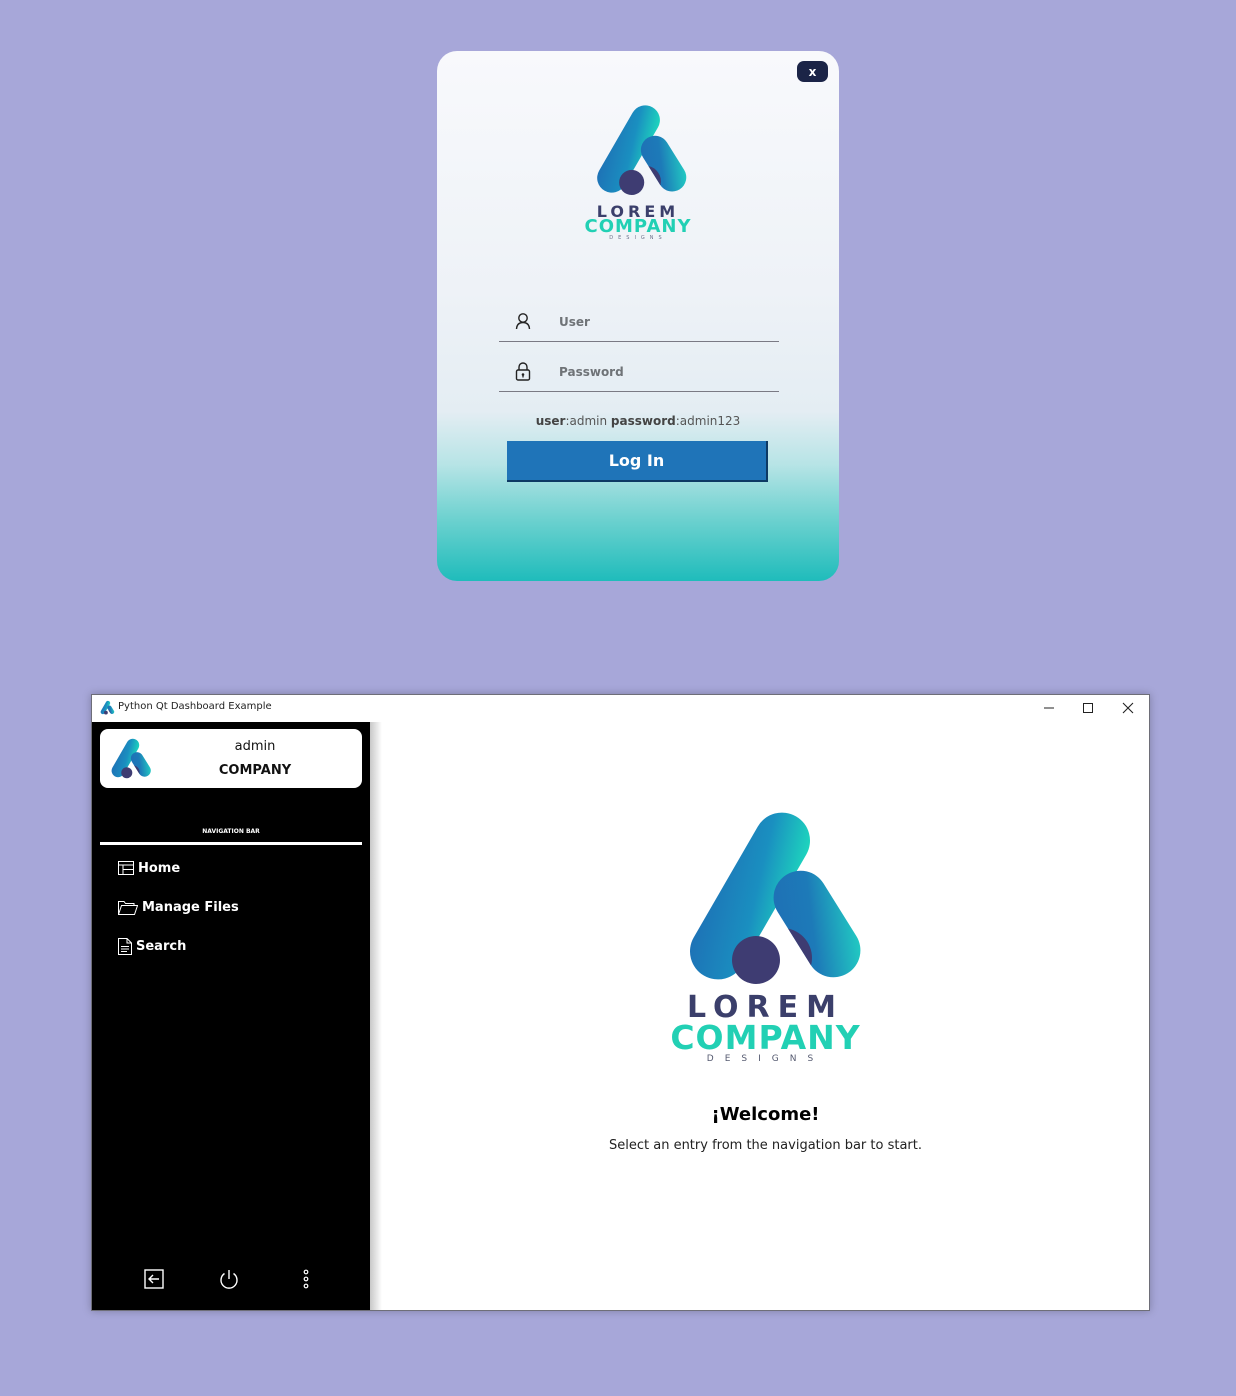  I want to click on close-window-button, so click(1128, 708).